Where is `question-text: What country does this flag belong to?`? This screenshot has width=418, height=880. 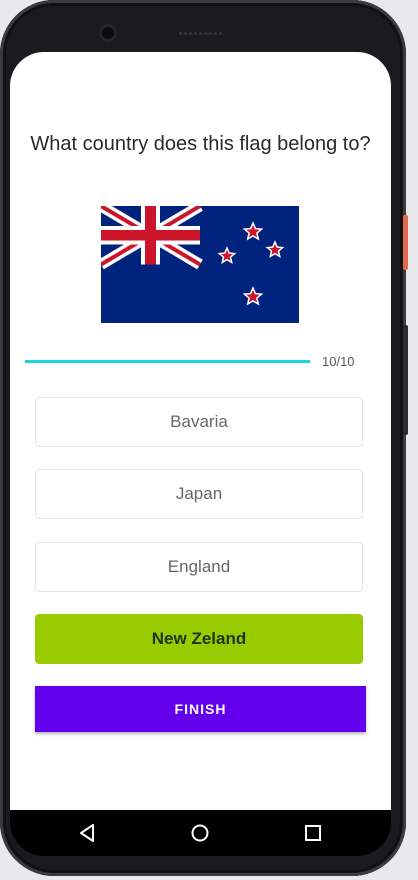 question-text: What country does this flag belong to? is located at coordinates (200, 144).